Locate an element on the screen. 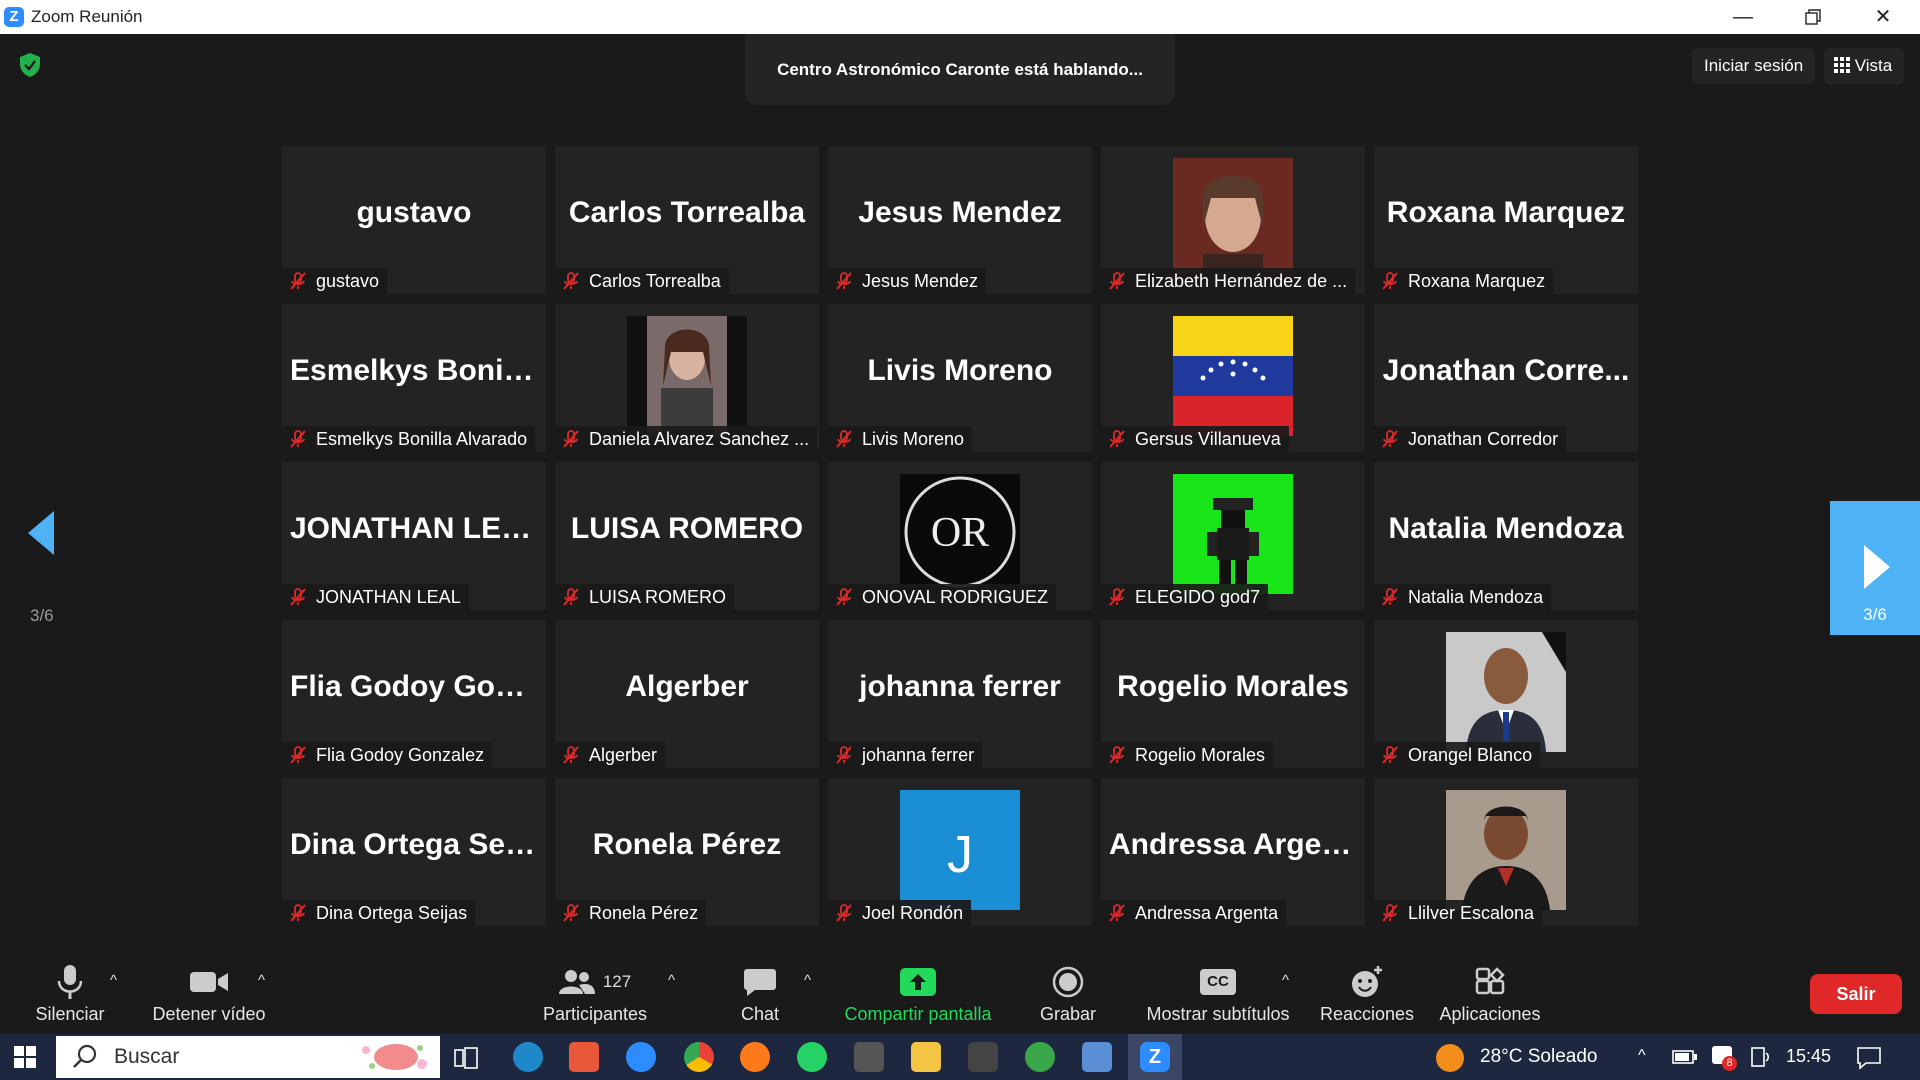  audio-options-caret: ^ is located at coordinates (113, 980).